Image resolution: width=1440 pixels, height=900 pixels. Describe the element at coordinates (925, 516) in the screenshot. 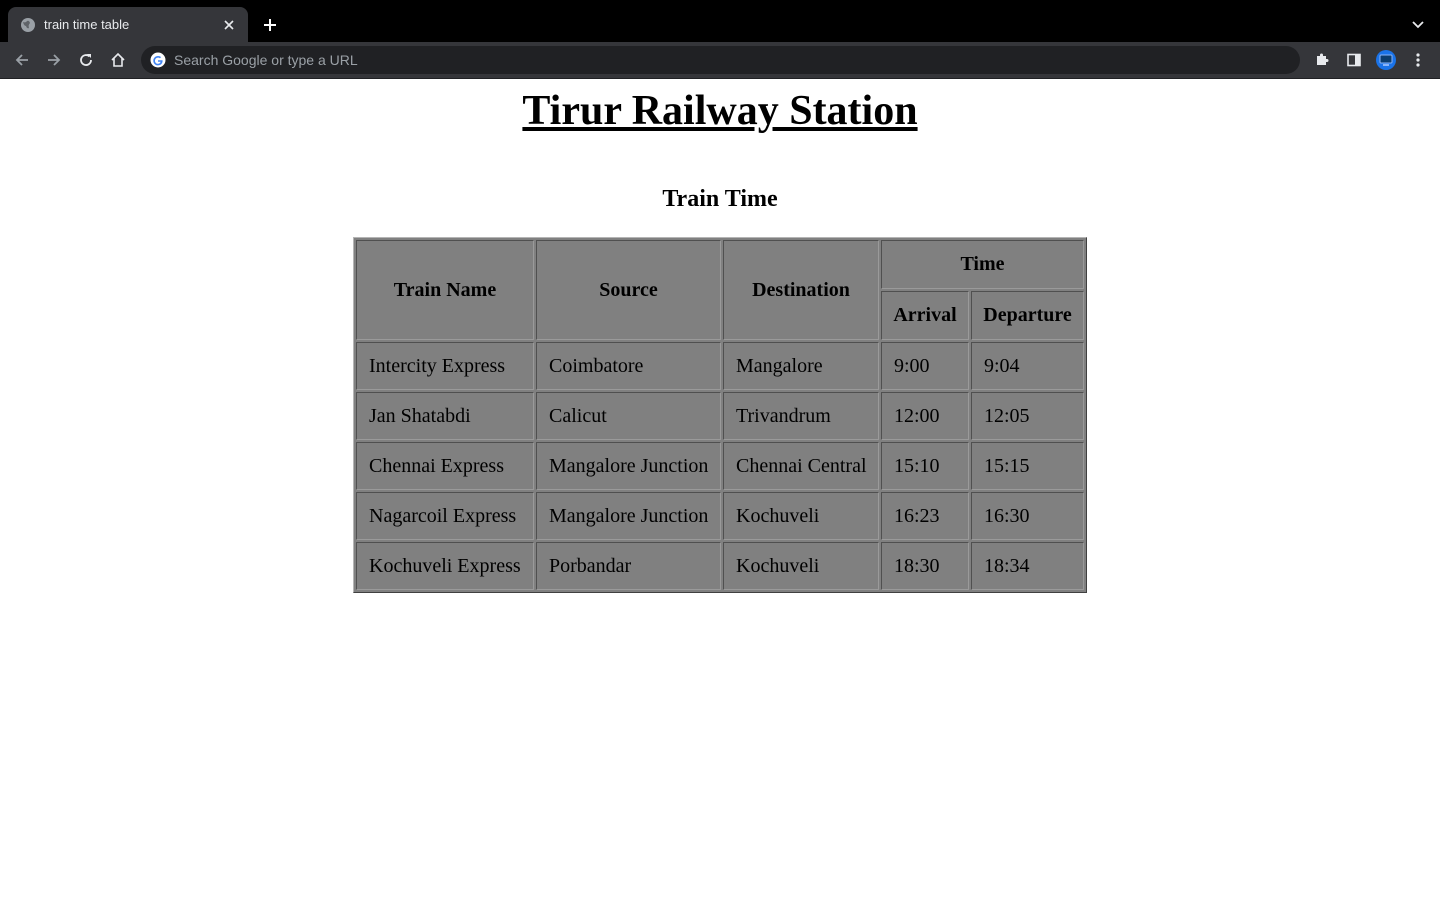

I see `arrival-cell: 16:23` at that location.